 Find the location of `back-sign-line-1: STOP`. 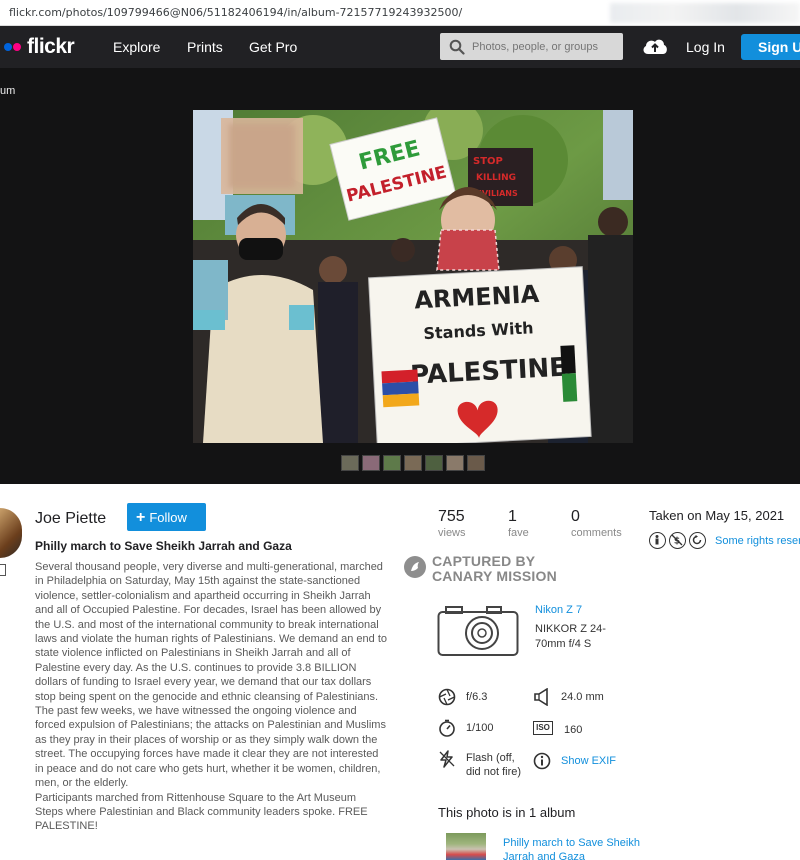

back-sign-line-1: STOP is located at coordinates (488, 161).